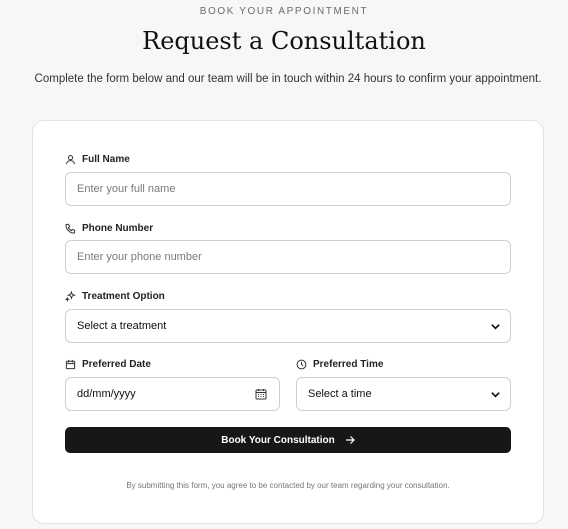 This screenshot has height=529, width=568. What do you see at coordinates (350, 440) in the screenshot?
I see `arrow-right-icon` at bounding box center [350, 440].